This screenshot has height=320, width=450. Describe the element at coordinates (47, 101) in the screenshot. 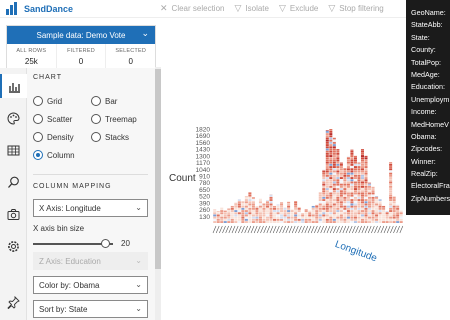

I see `chart-option-grid: Grid` at that location.